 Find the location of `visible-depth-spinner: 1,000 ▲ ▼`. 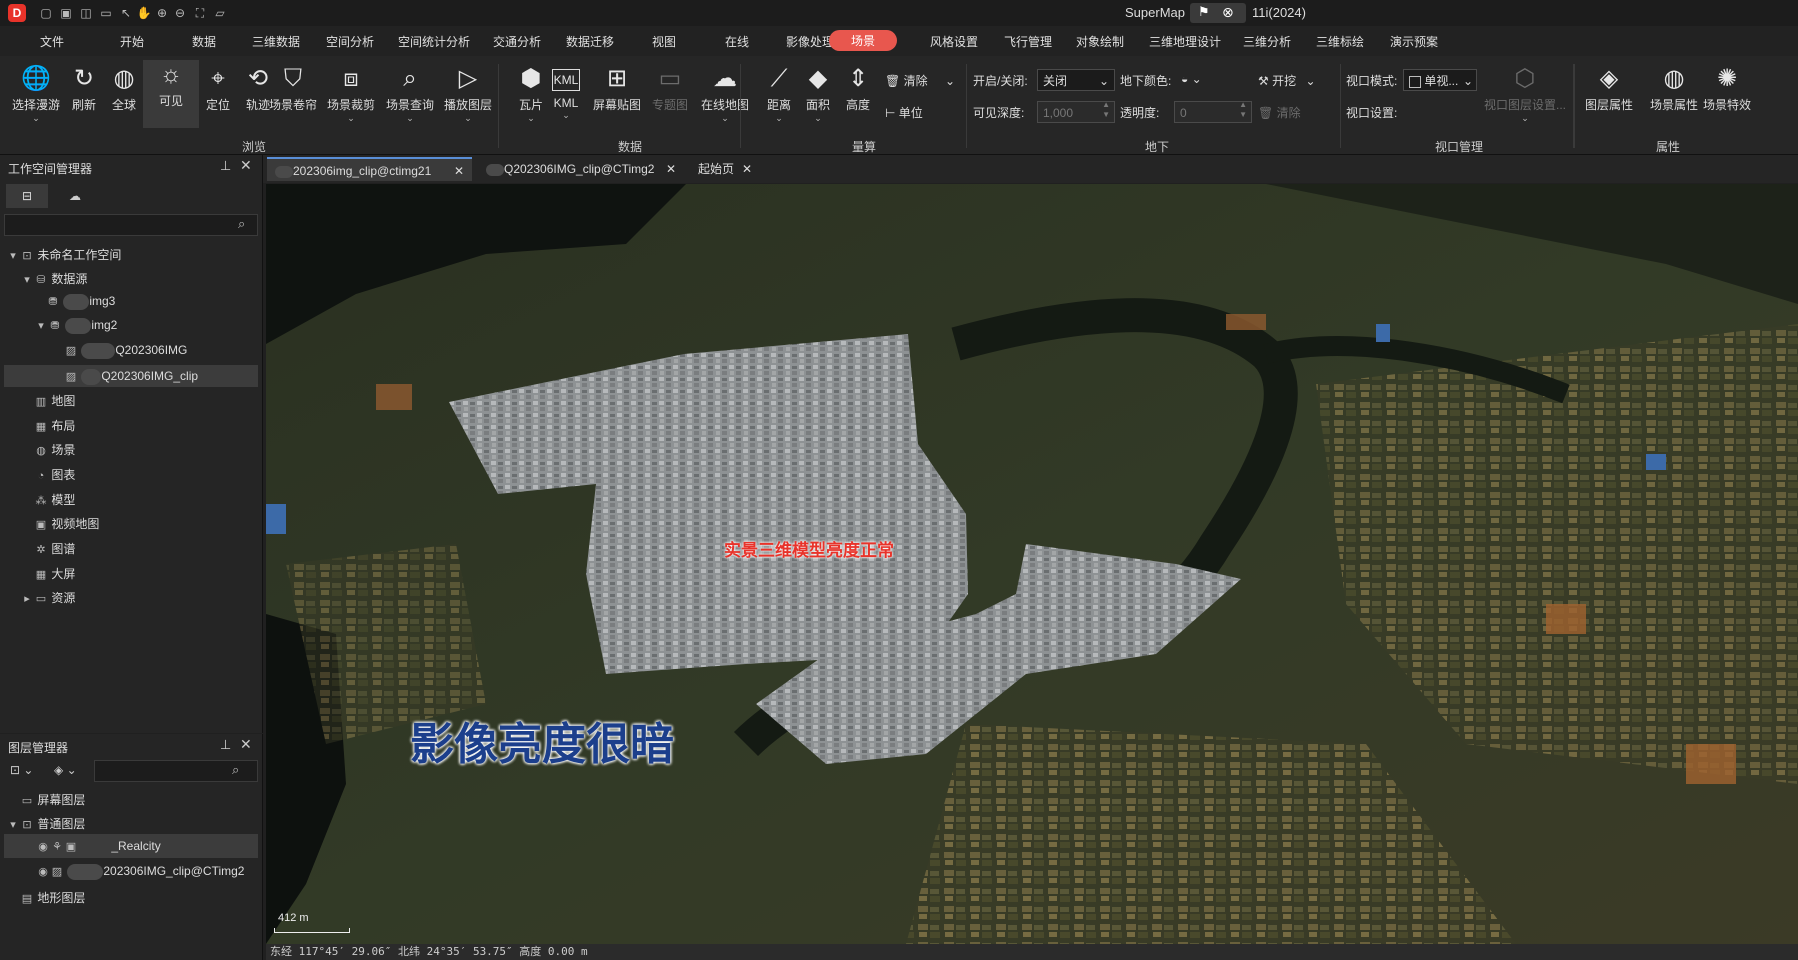

visible-depth-spinner: 1,000 ▲ ▼ is located at coordinates (1076, 111).